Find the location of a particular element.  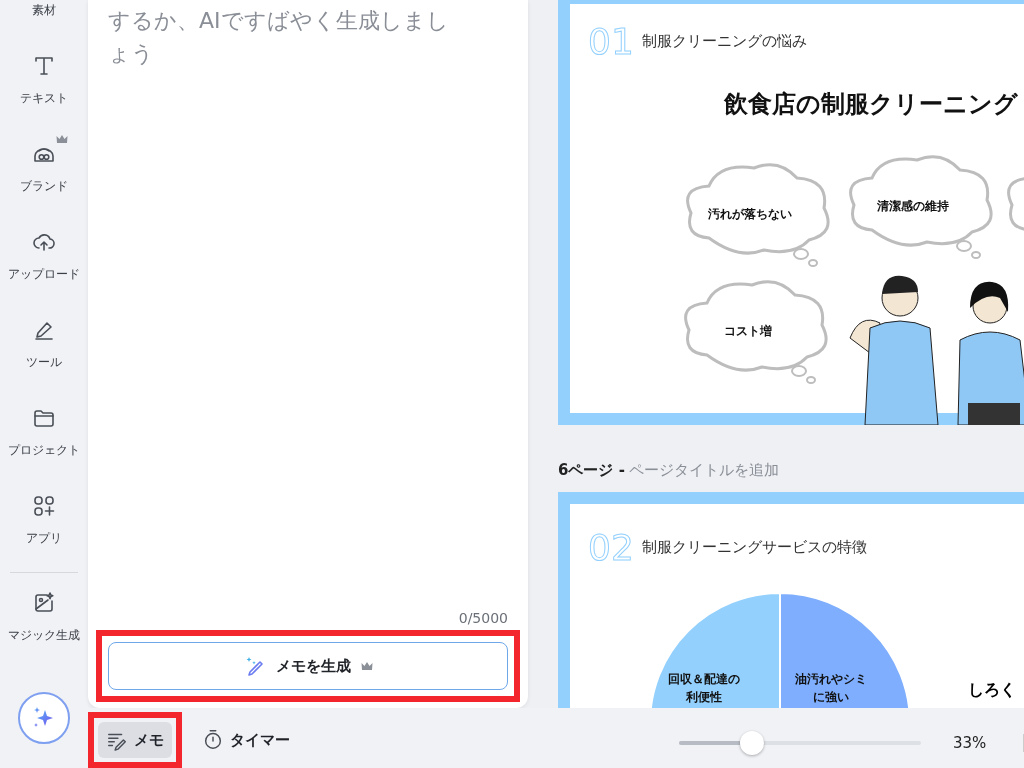

segment-label: 回収＆配達の利便性 is located at coordinates (704, 688).